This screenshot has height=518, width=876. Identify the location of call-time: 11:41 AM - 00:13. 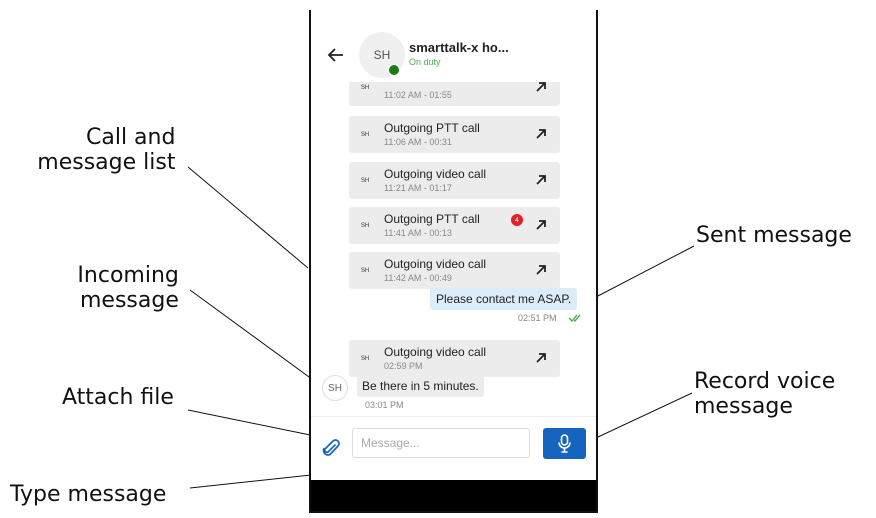
(418, 233).